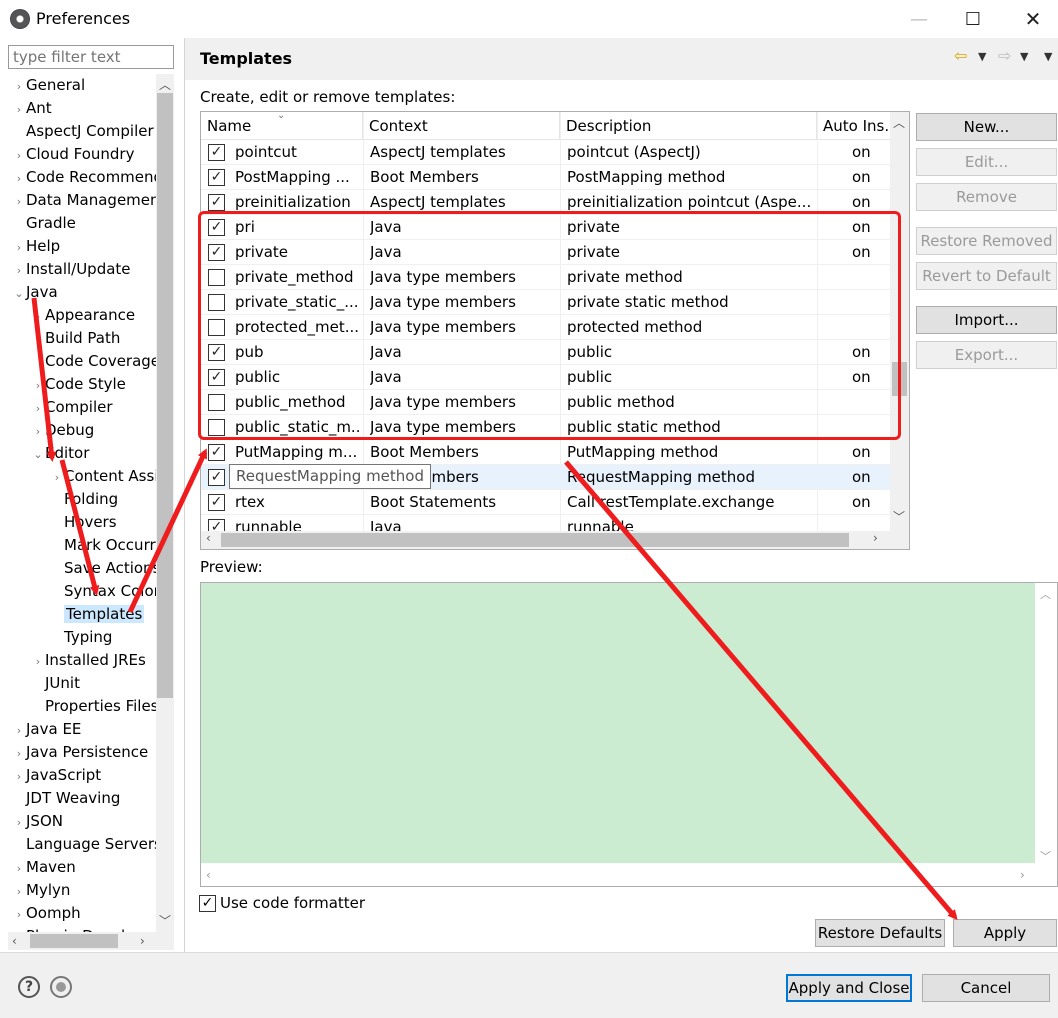  What do you see at coordinates (973, 19) in the screenshot?
I see `maximize-button: ☐` at bounding box center [973, 19].